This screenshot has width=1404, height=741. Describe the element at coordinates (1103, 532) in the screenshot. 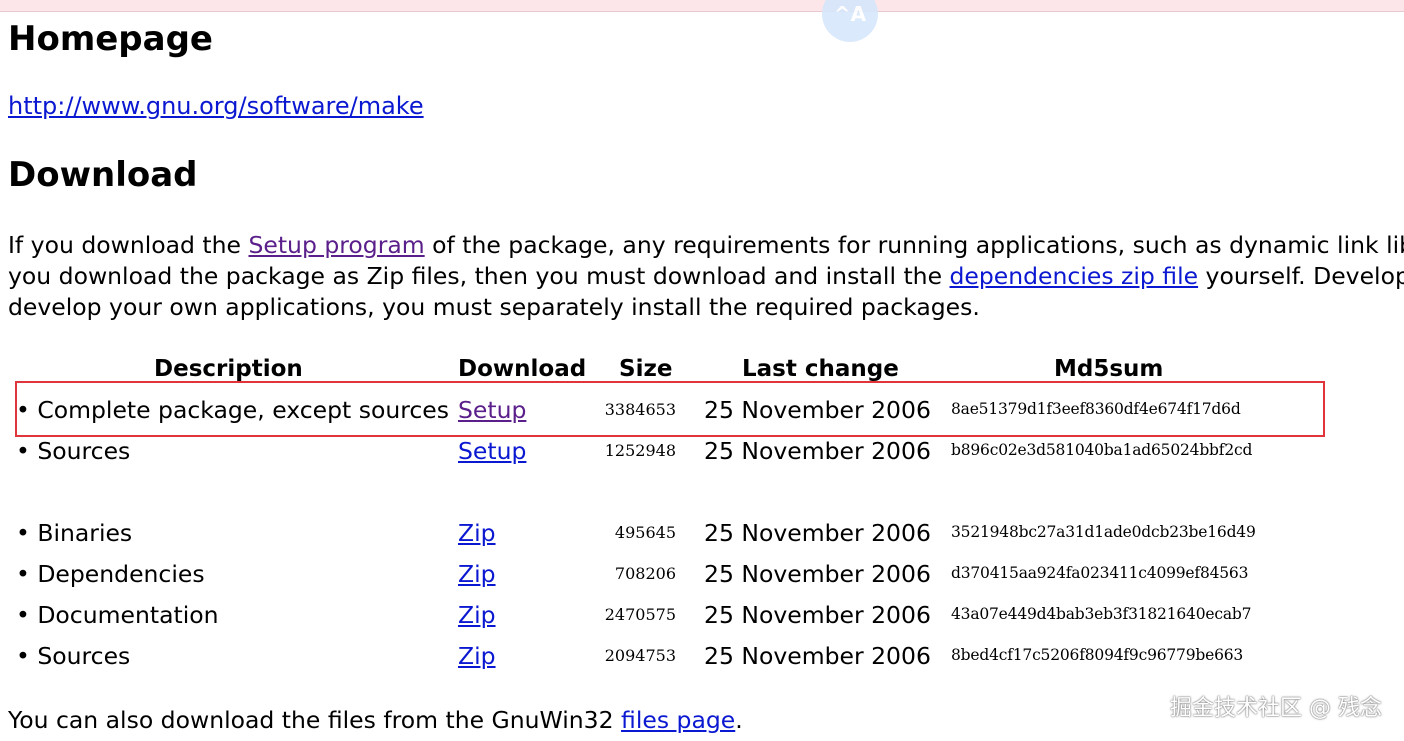

I see `row-md5: 3521948bc27a31d1ade0dcb23be16d49` at that location.